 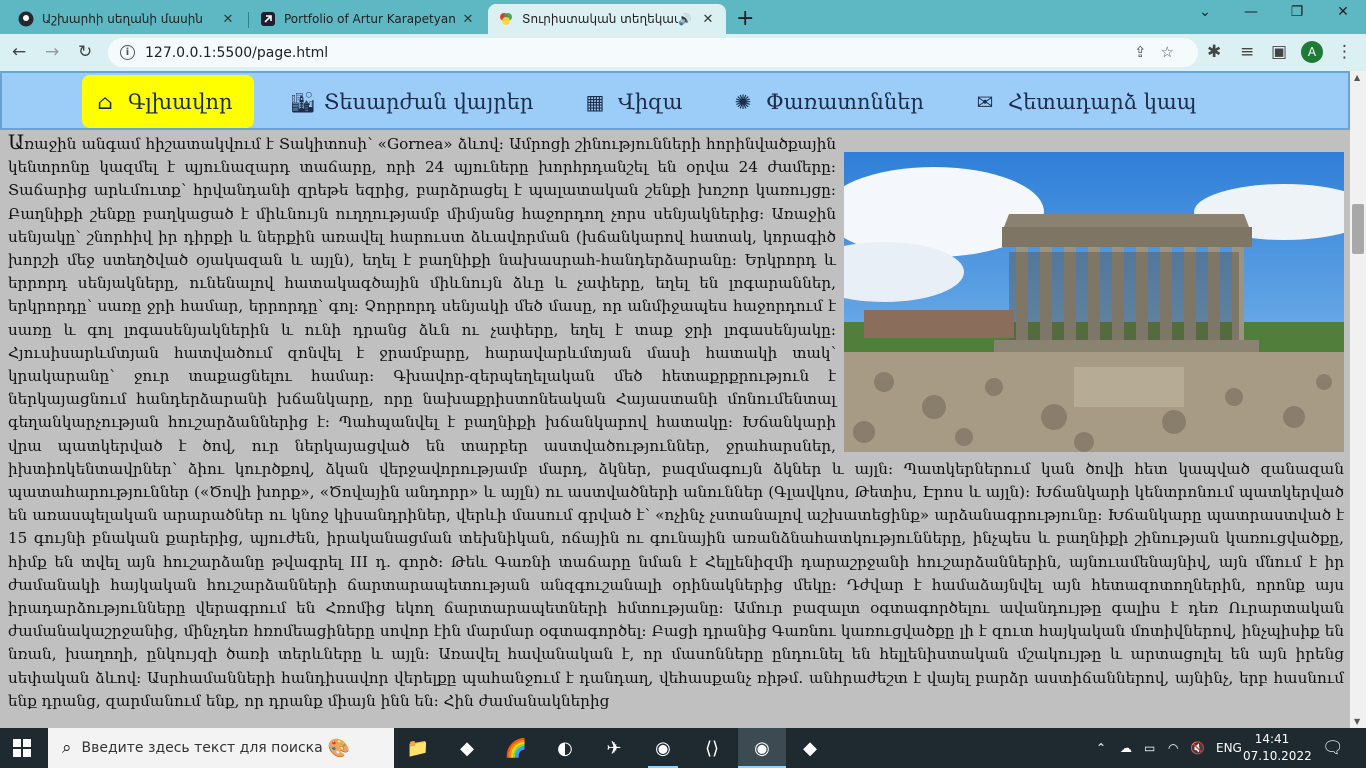 What do you see at coordinates (810, 748) in the screenshot?
I see `git-tool-2-icon: ◆` at bounding box center [810, 748].